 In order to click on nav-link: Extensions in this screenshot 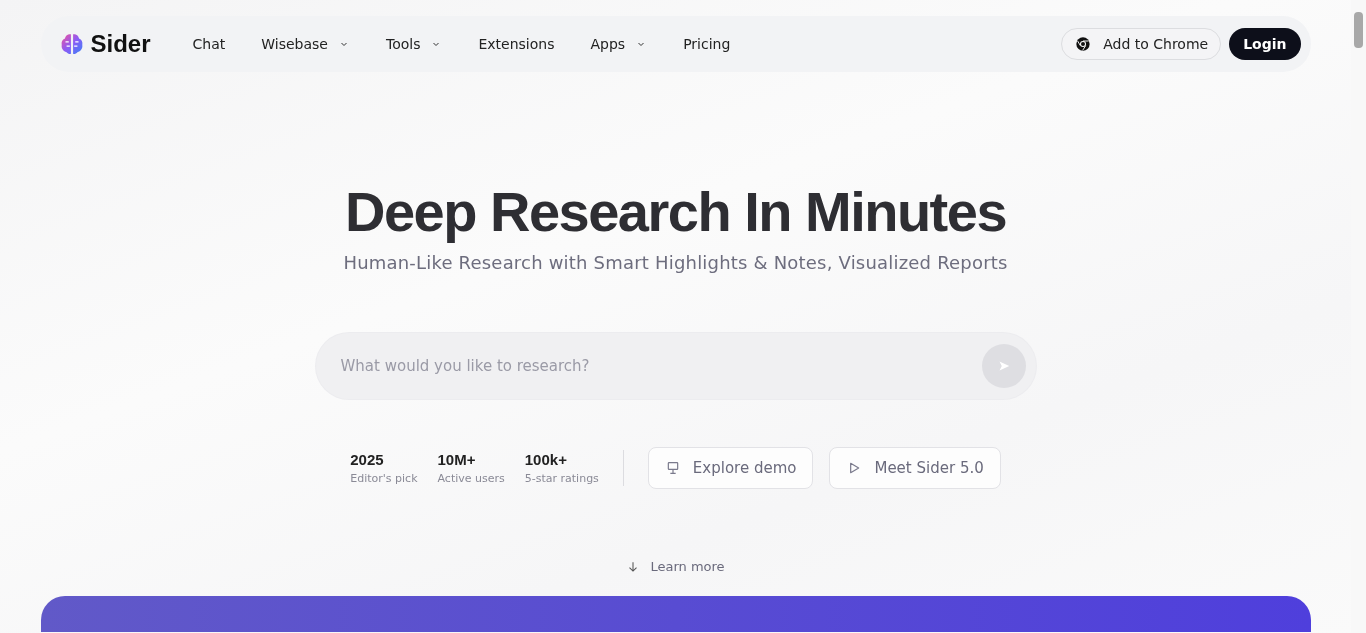, I will do `click(516, 44)`.